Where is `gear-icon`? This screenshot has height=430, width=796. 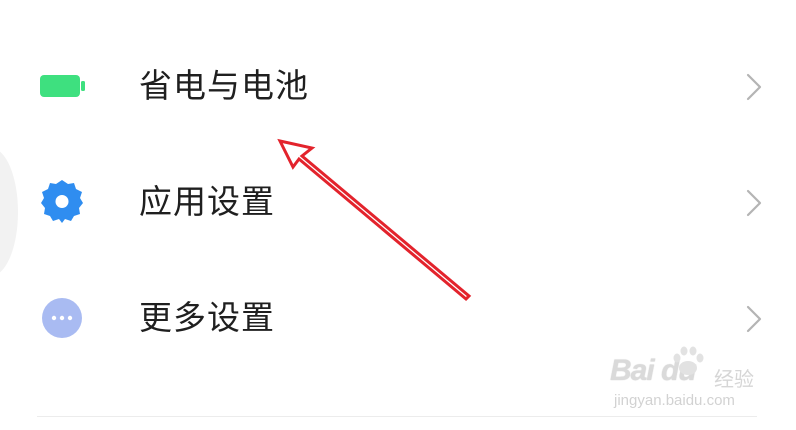
gear-icon is located at coordinates (62, 201).